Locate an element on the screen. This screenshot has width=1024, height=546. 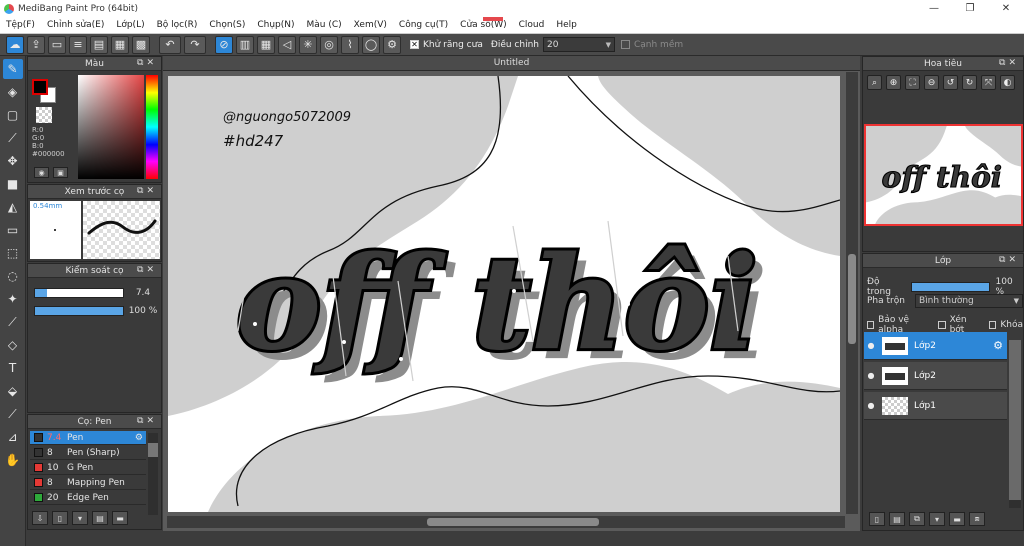
new-brush-icon: ▯ is located at coordinates (60, 518).